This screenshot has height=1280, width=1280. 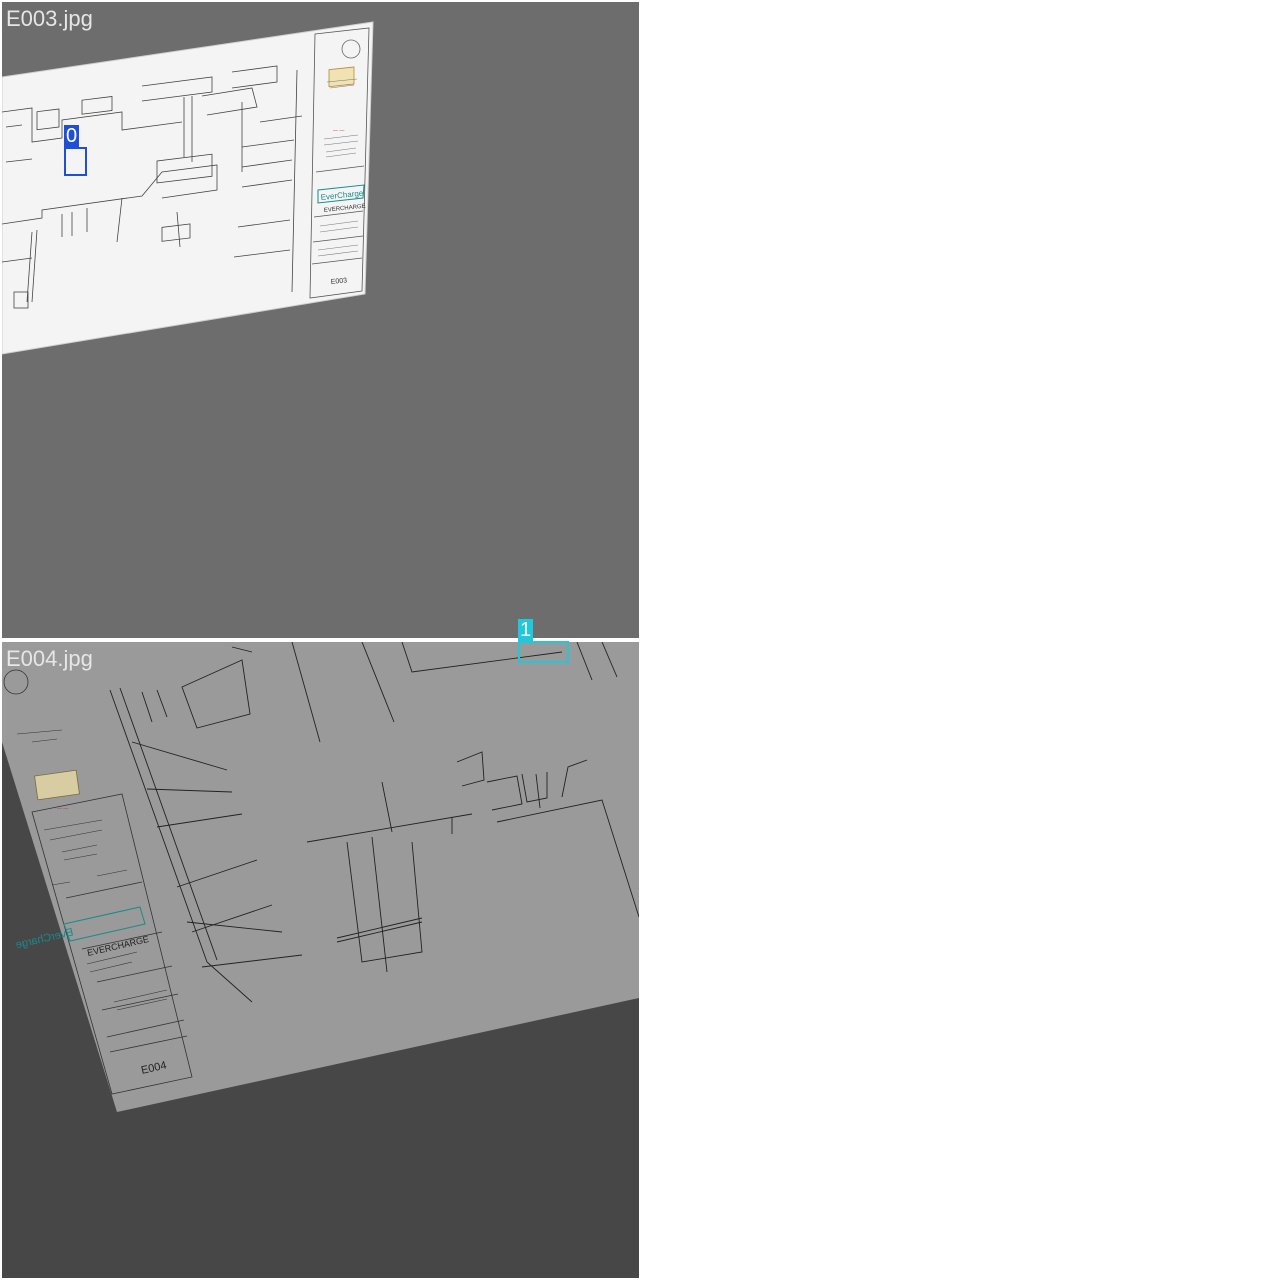 What do you see at coordinates (45, 938) in the screenshot?
I see `brand-logo-text: EverCharge` at bounding box center [45, 938].